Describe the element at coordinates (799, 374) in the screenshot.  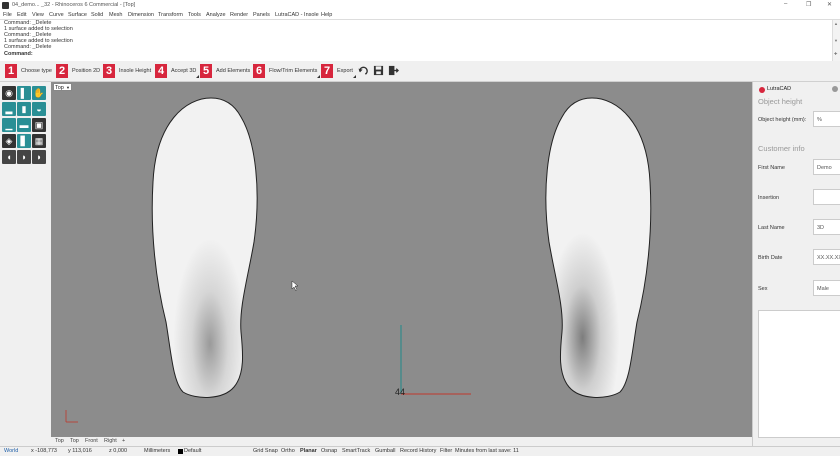
I see `notes-textarea` at that location.